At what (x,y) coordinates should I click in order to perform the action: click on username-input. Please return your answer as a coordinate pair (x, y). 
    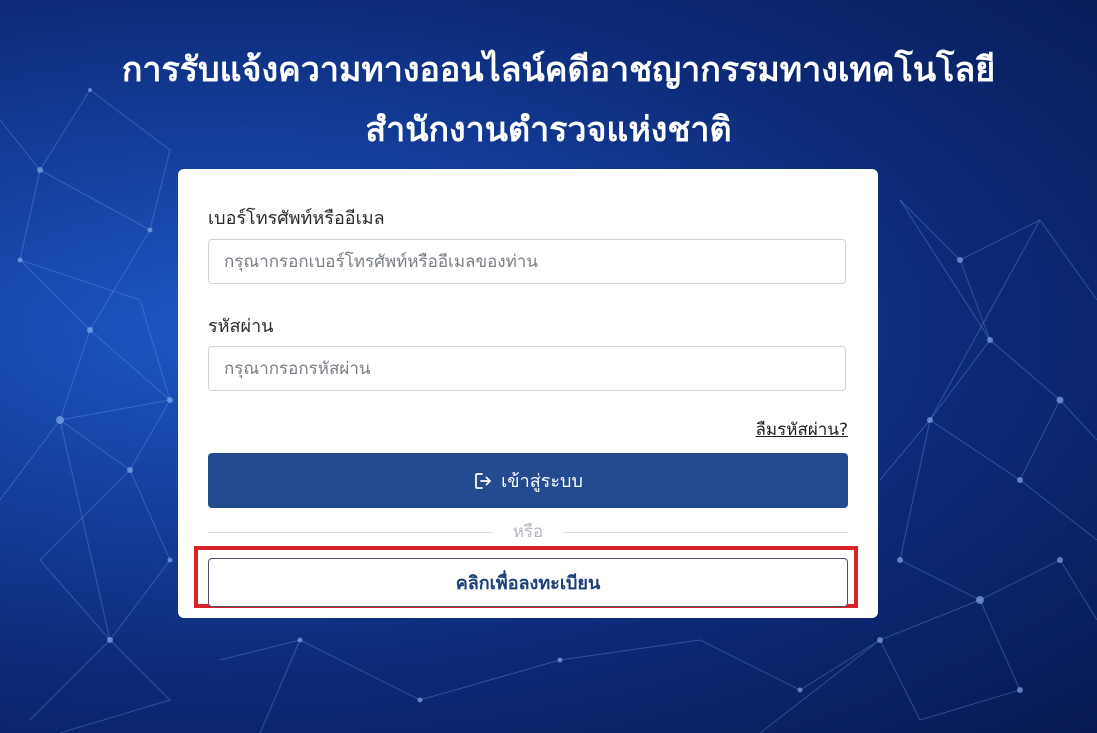
    Looking at the image, I should click on (527, 261).